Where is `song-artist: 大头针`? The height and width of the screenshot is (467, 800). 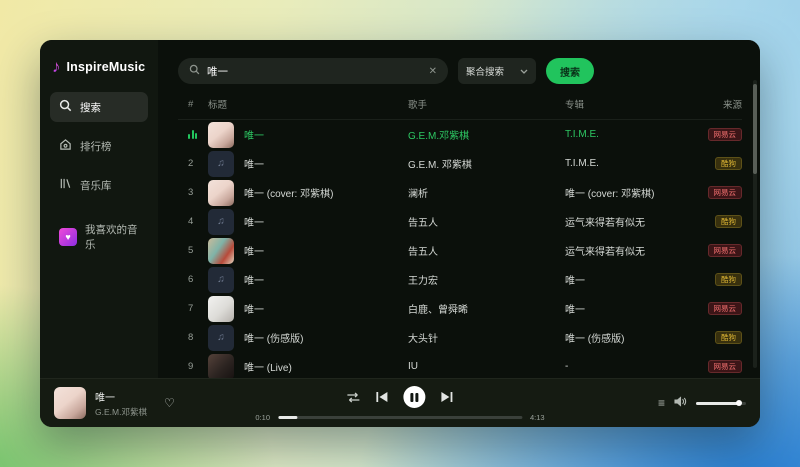
song-artist: 大头针 is located at coordinates (423, 339).